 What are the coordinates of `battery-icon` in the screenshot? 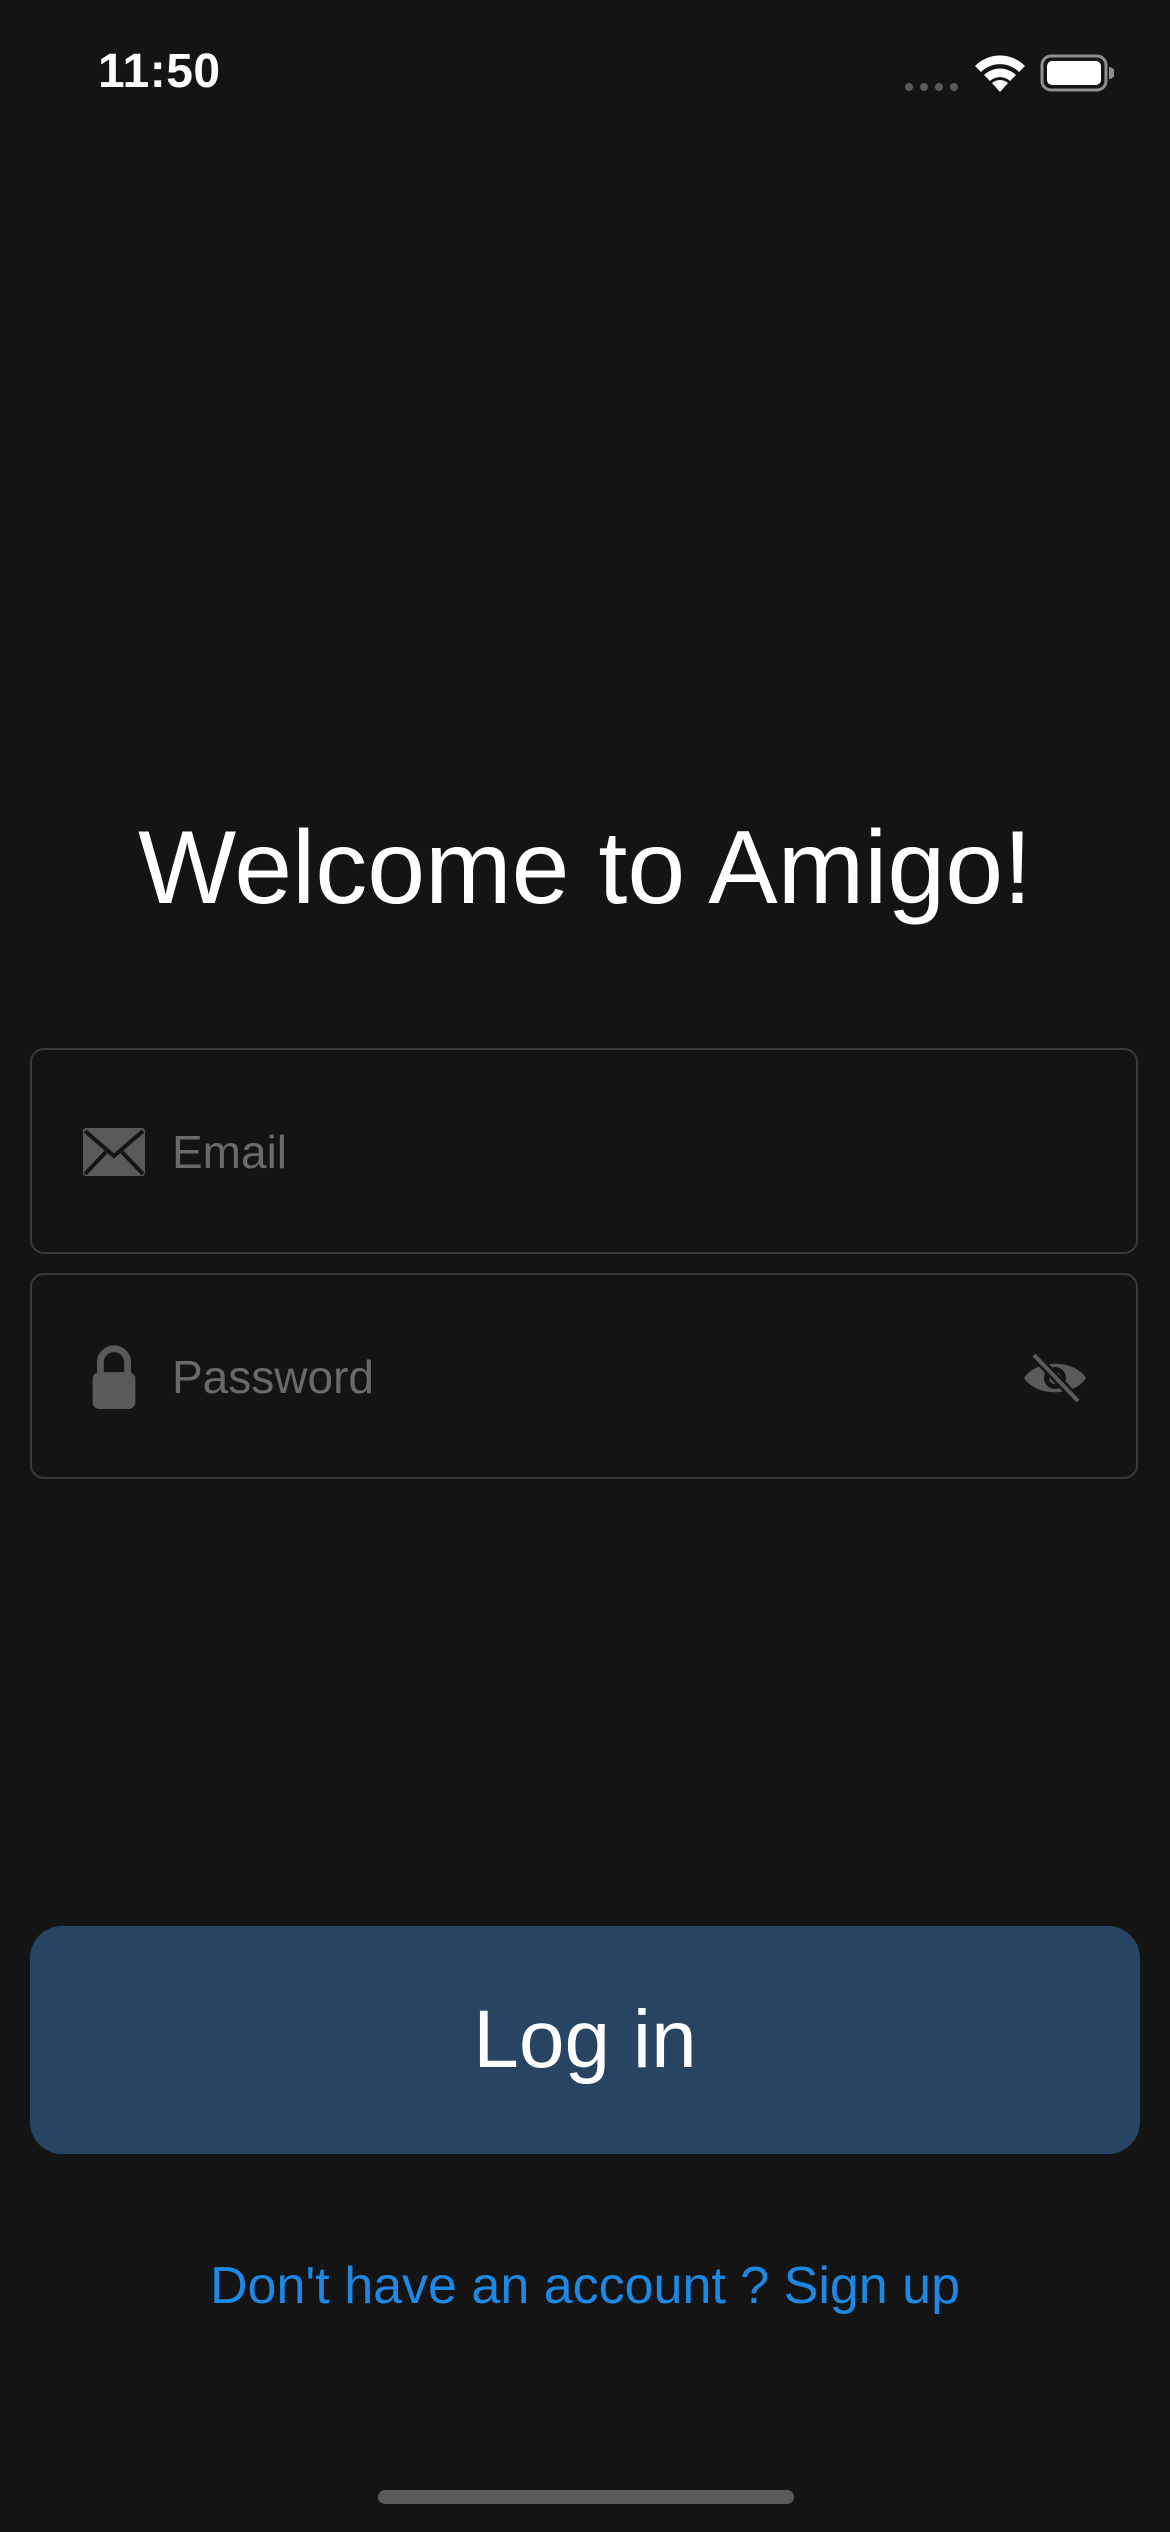 It's located at (1077, 73).